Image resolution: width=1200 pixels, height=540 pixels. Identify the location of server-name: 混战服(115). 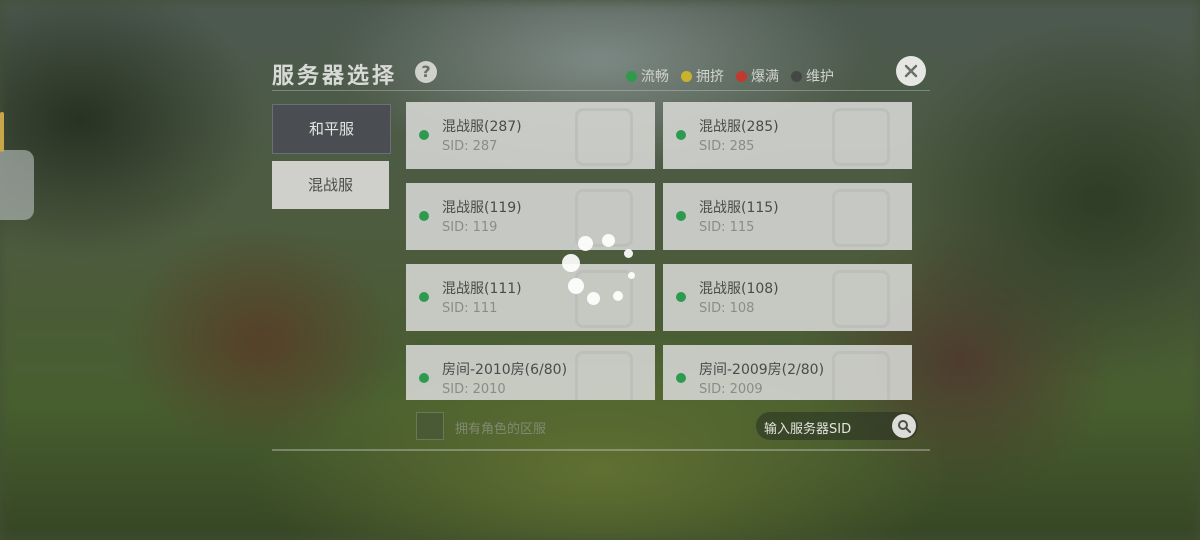
(739, 208).